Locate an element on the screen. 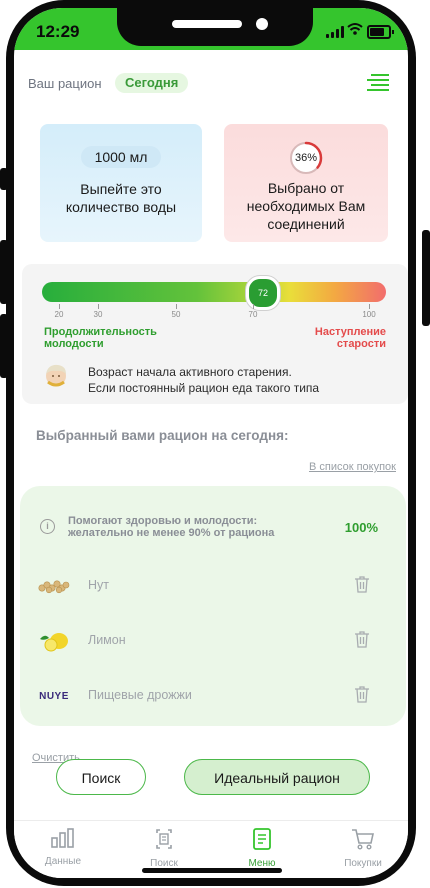  info-icon: i is located at coordinates (47, 526).